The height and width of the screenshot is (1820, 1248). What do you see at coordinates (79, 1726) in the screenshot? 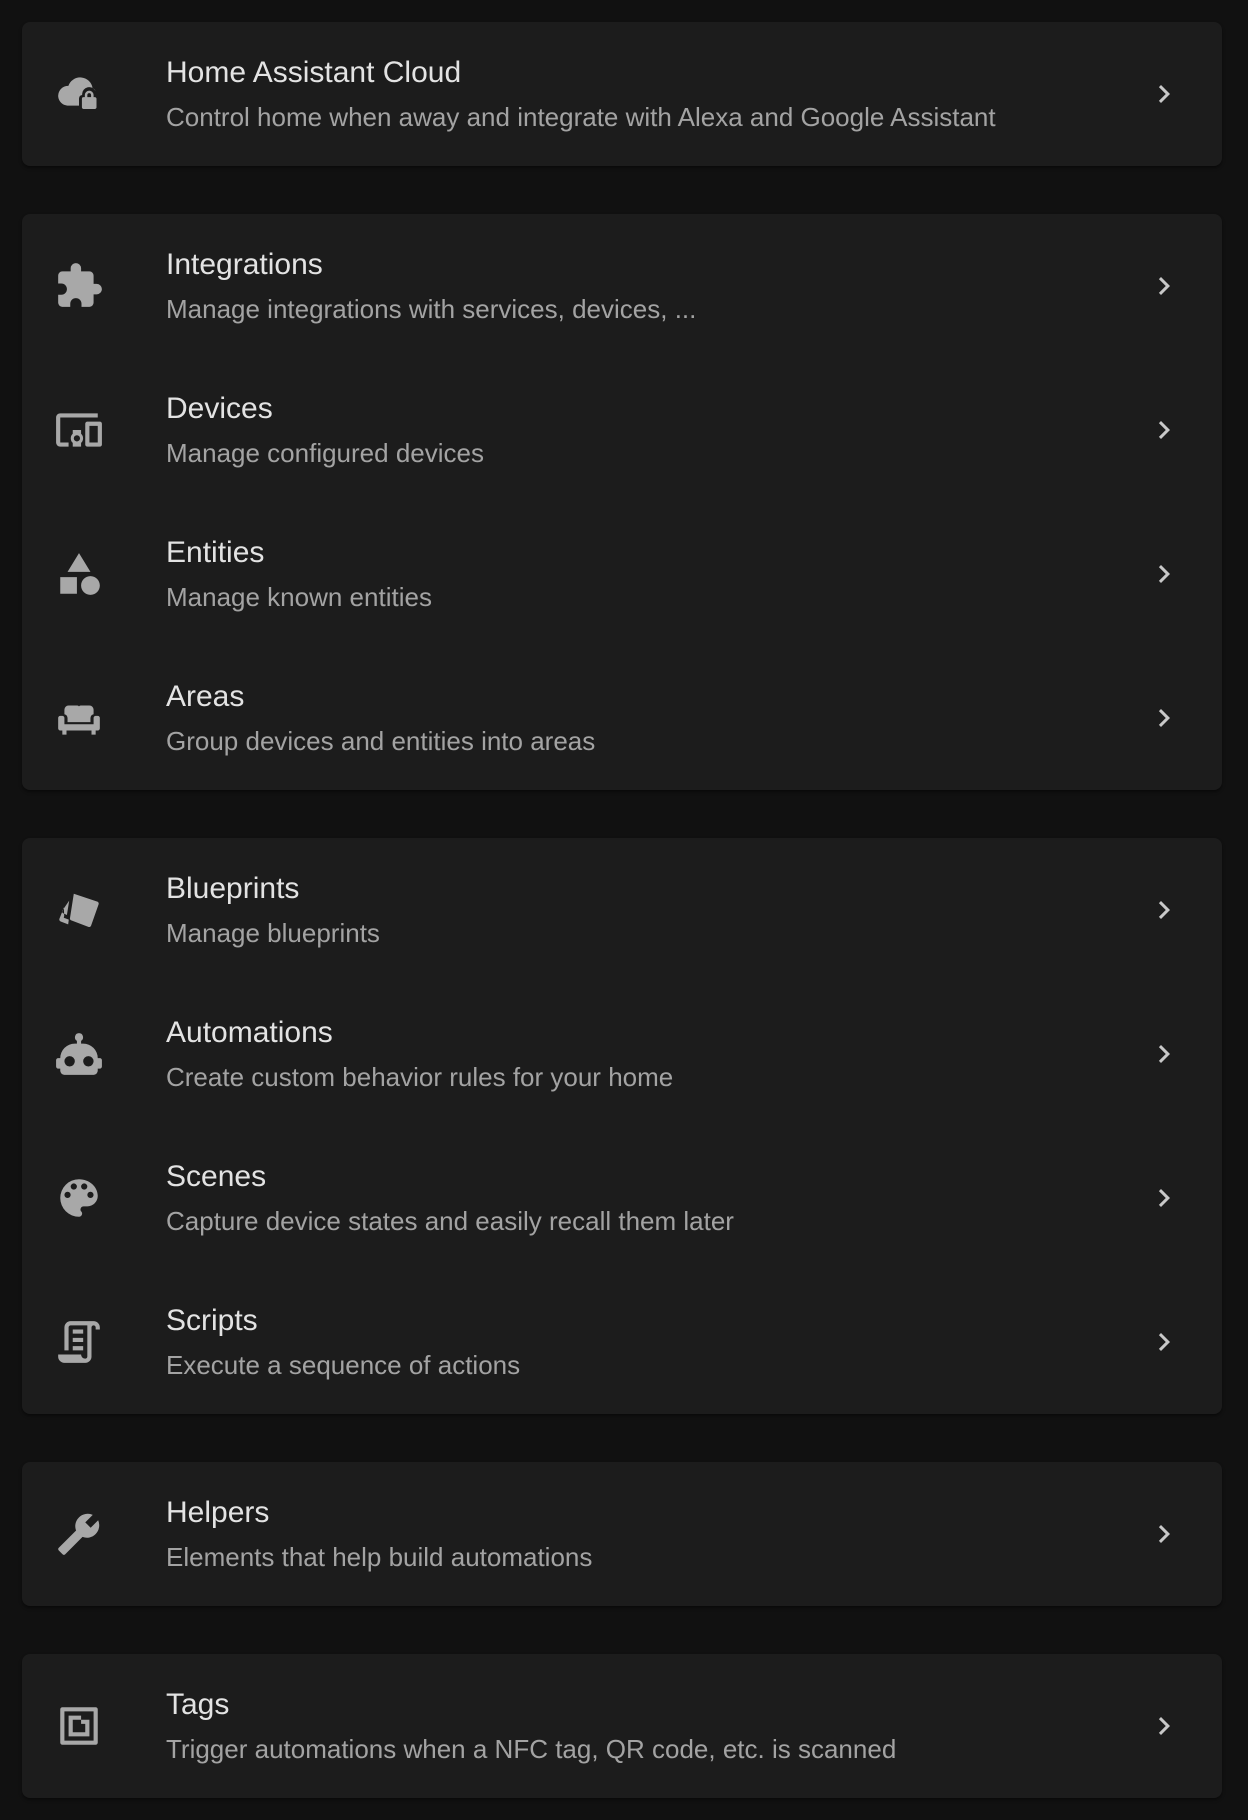
I see `nfc-tag-icon` at bounding box center [79, 1726].